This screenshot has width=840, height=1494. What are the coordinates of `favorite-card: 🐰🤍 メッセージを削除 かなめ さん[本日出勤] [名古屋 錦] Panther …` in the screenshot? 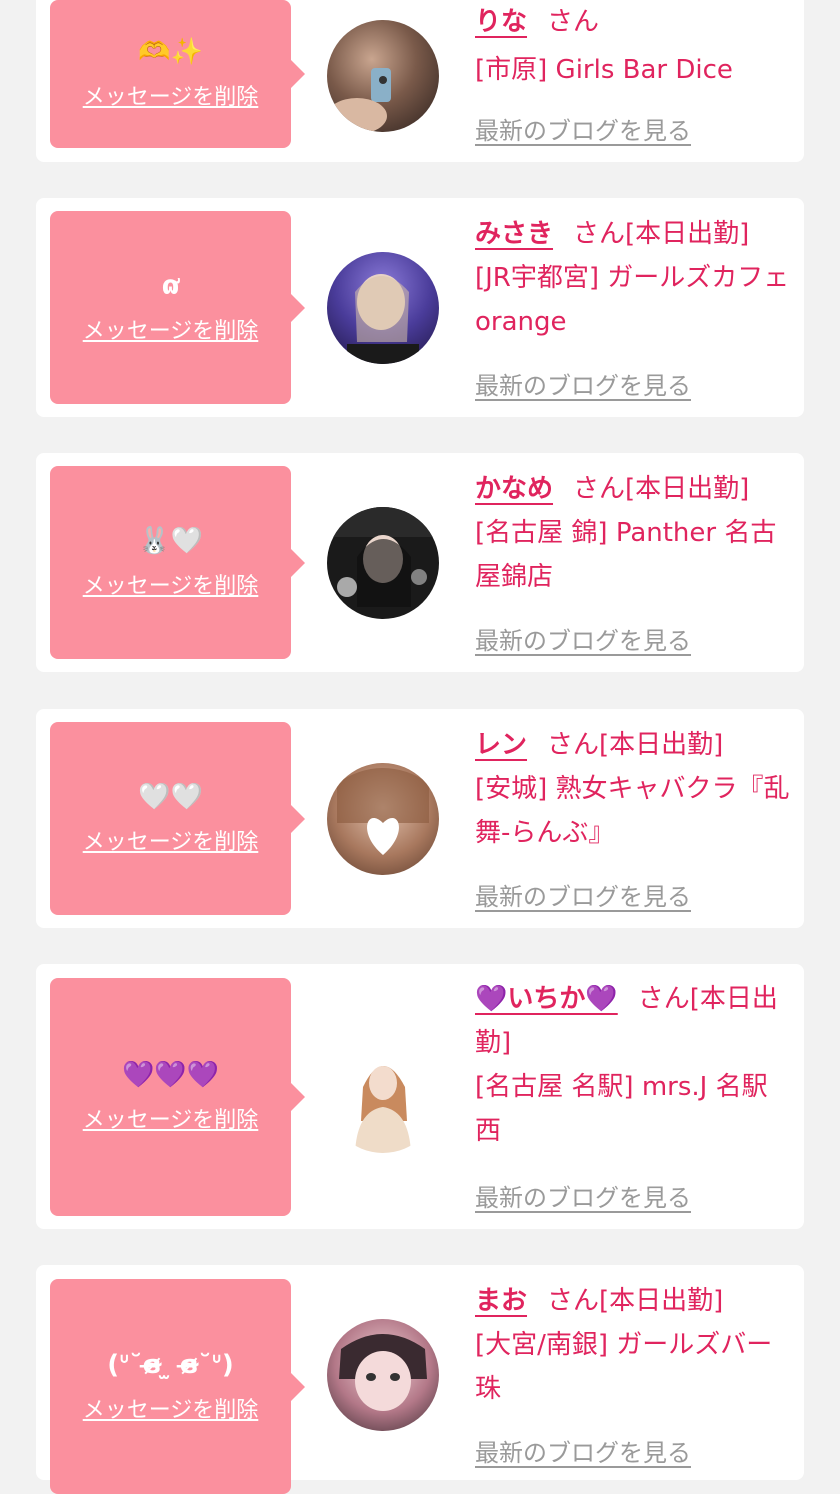 It's located at (420, 562).